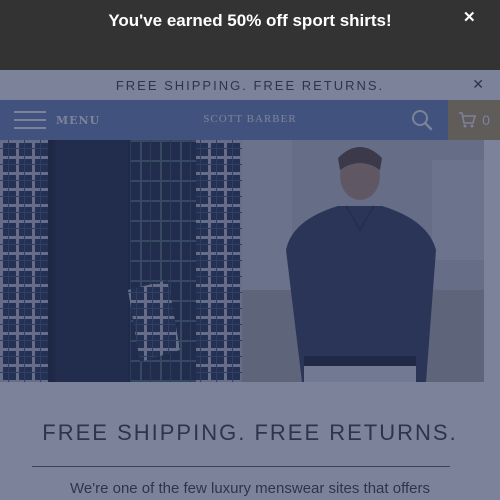 This screenshot has width=500, height=500. What do you see at coordinates (250, 432) in the screenshot?
I see `section-heading: FREE SHIPPING. FREE RETURNS.` at bounding box center [250, 432].